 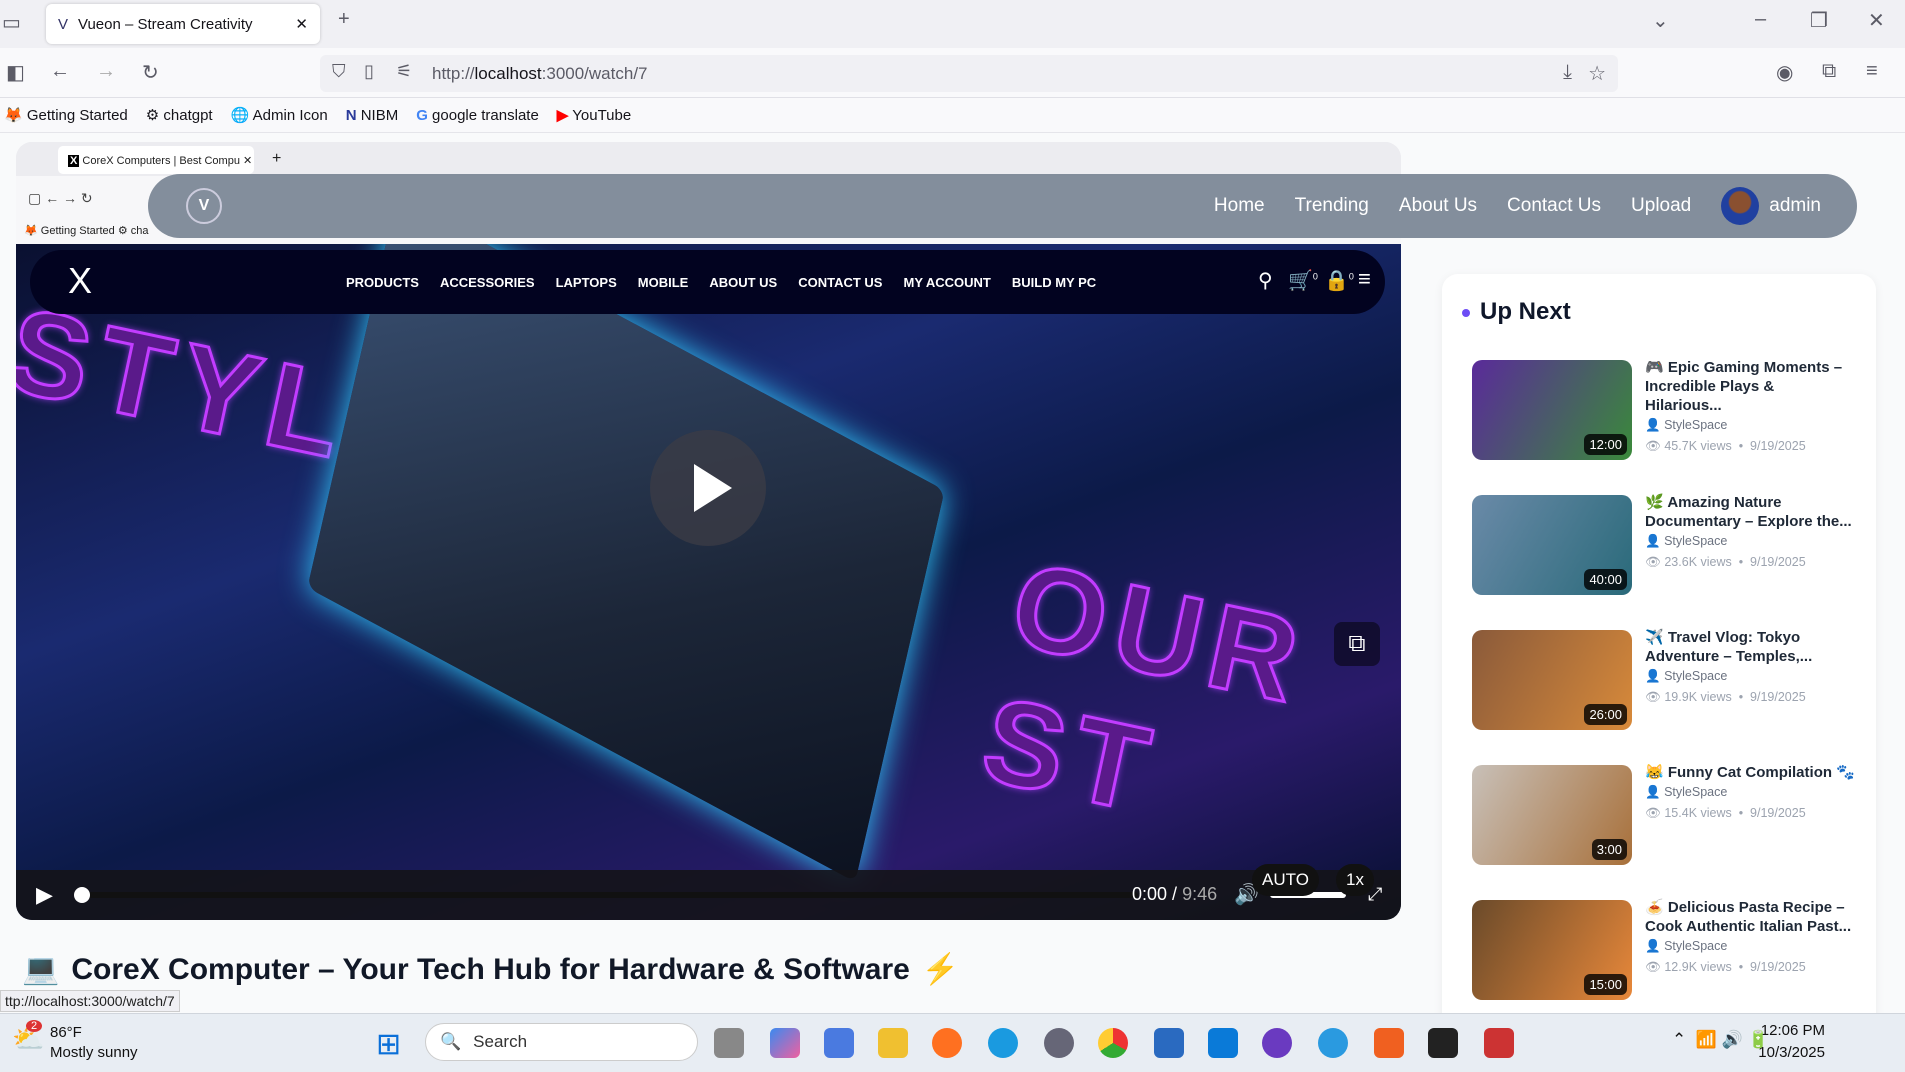 I want to click on search-icon: 🔍, so click(x=451, y=1041).